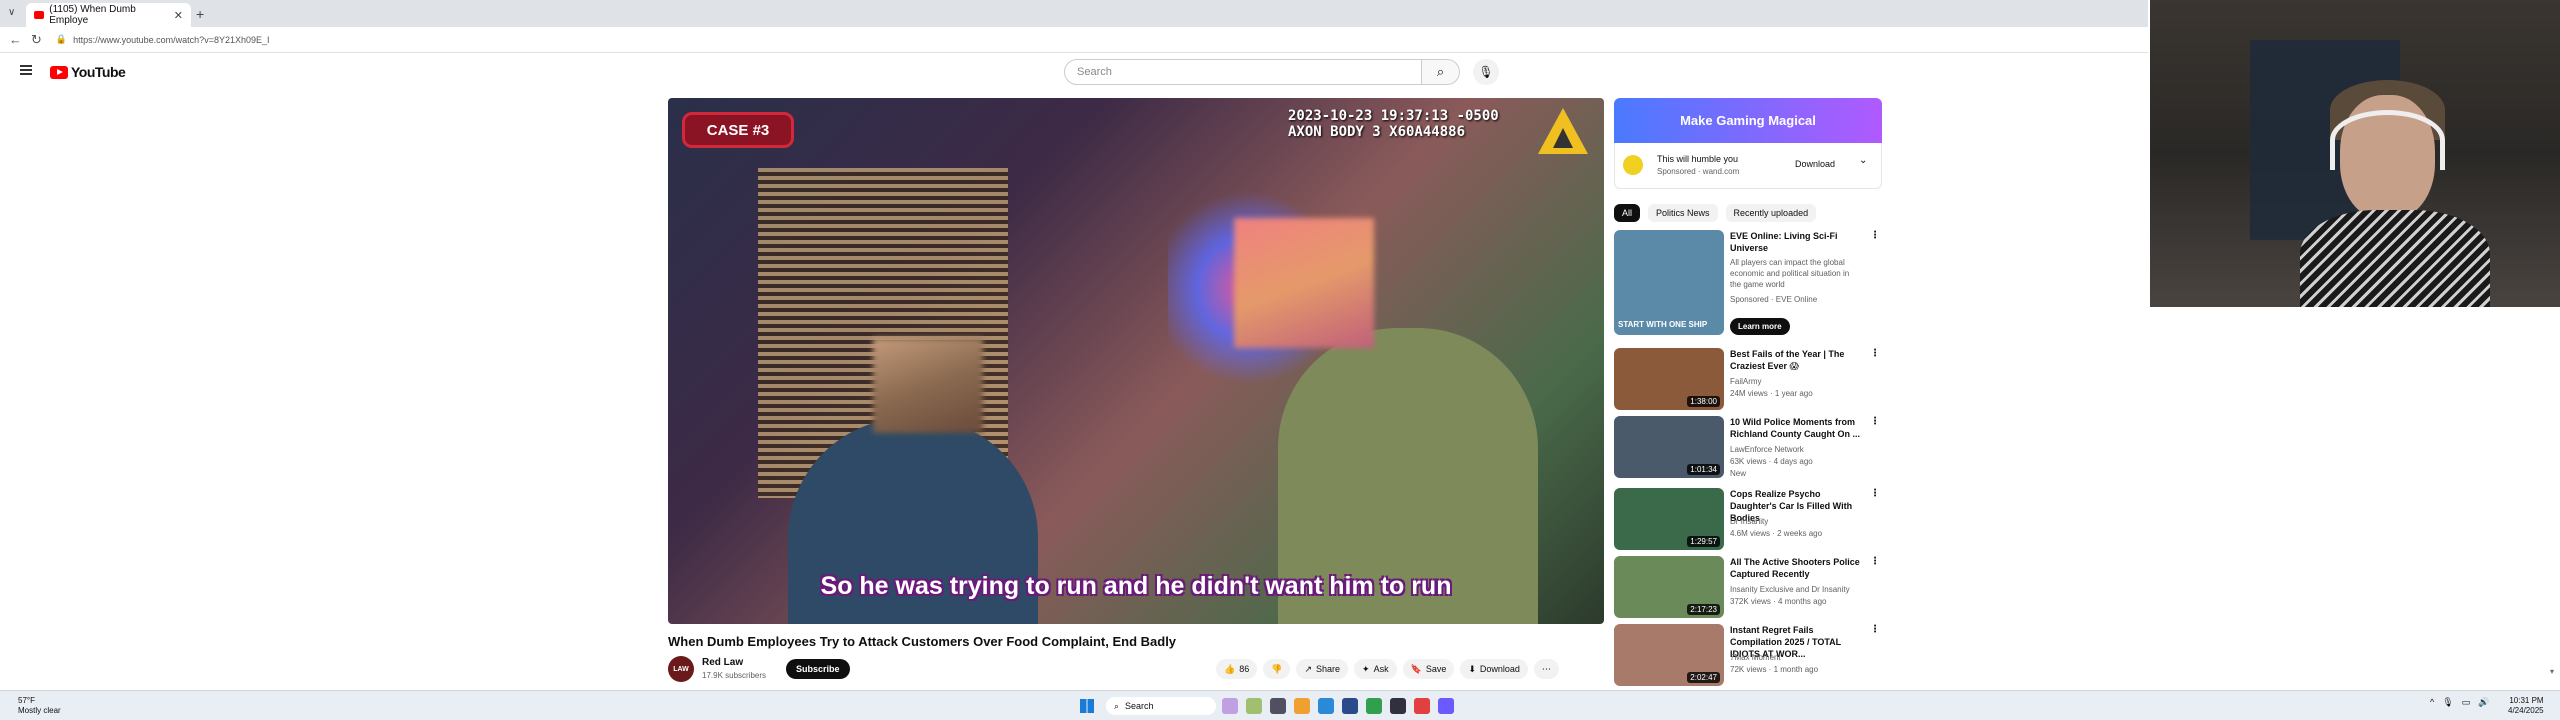 The height and width of the screenshot is (720, 2560). I want to click on rec-channel: Insanity Exclusive and Dr Insanity, so click(1790, 589).